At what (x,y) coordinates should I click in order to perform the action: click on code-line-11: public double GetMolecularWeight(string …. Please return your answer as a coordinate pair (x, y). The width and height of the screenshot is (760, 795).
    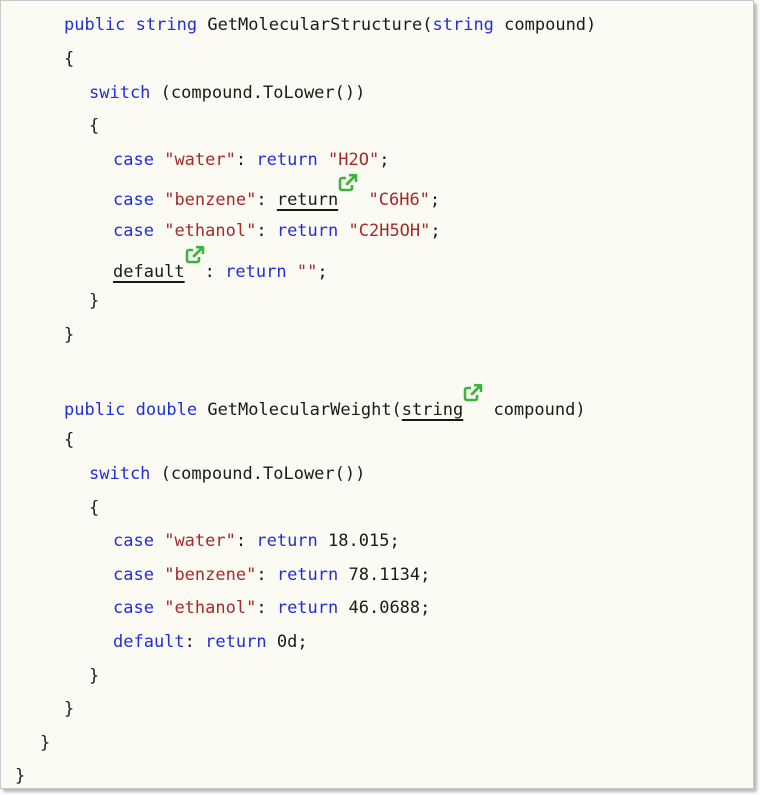
    Looking at the image, I should click on (325, 401).